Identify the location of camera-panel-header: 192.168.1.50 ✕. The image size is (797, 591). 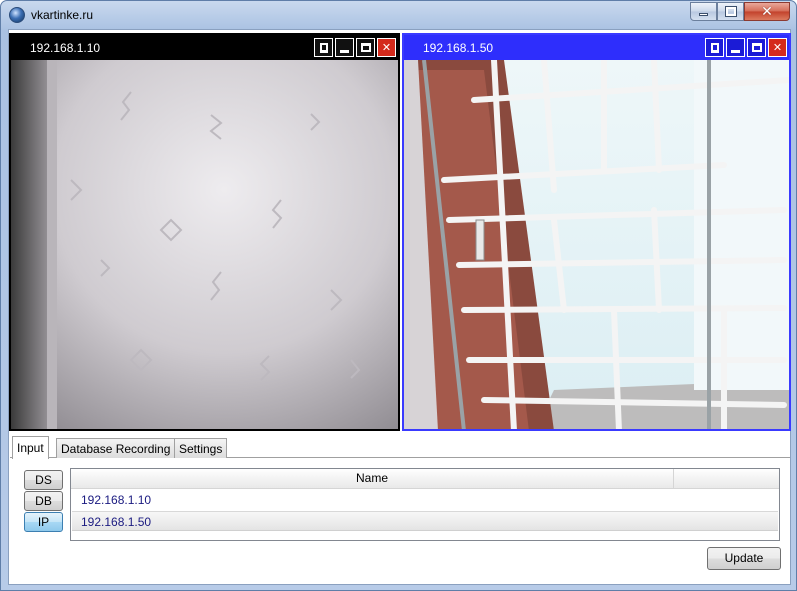
(596, 47).